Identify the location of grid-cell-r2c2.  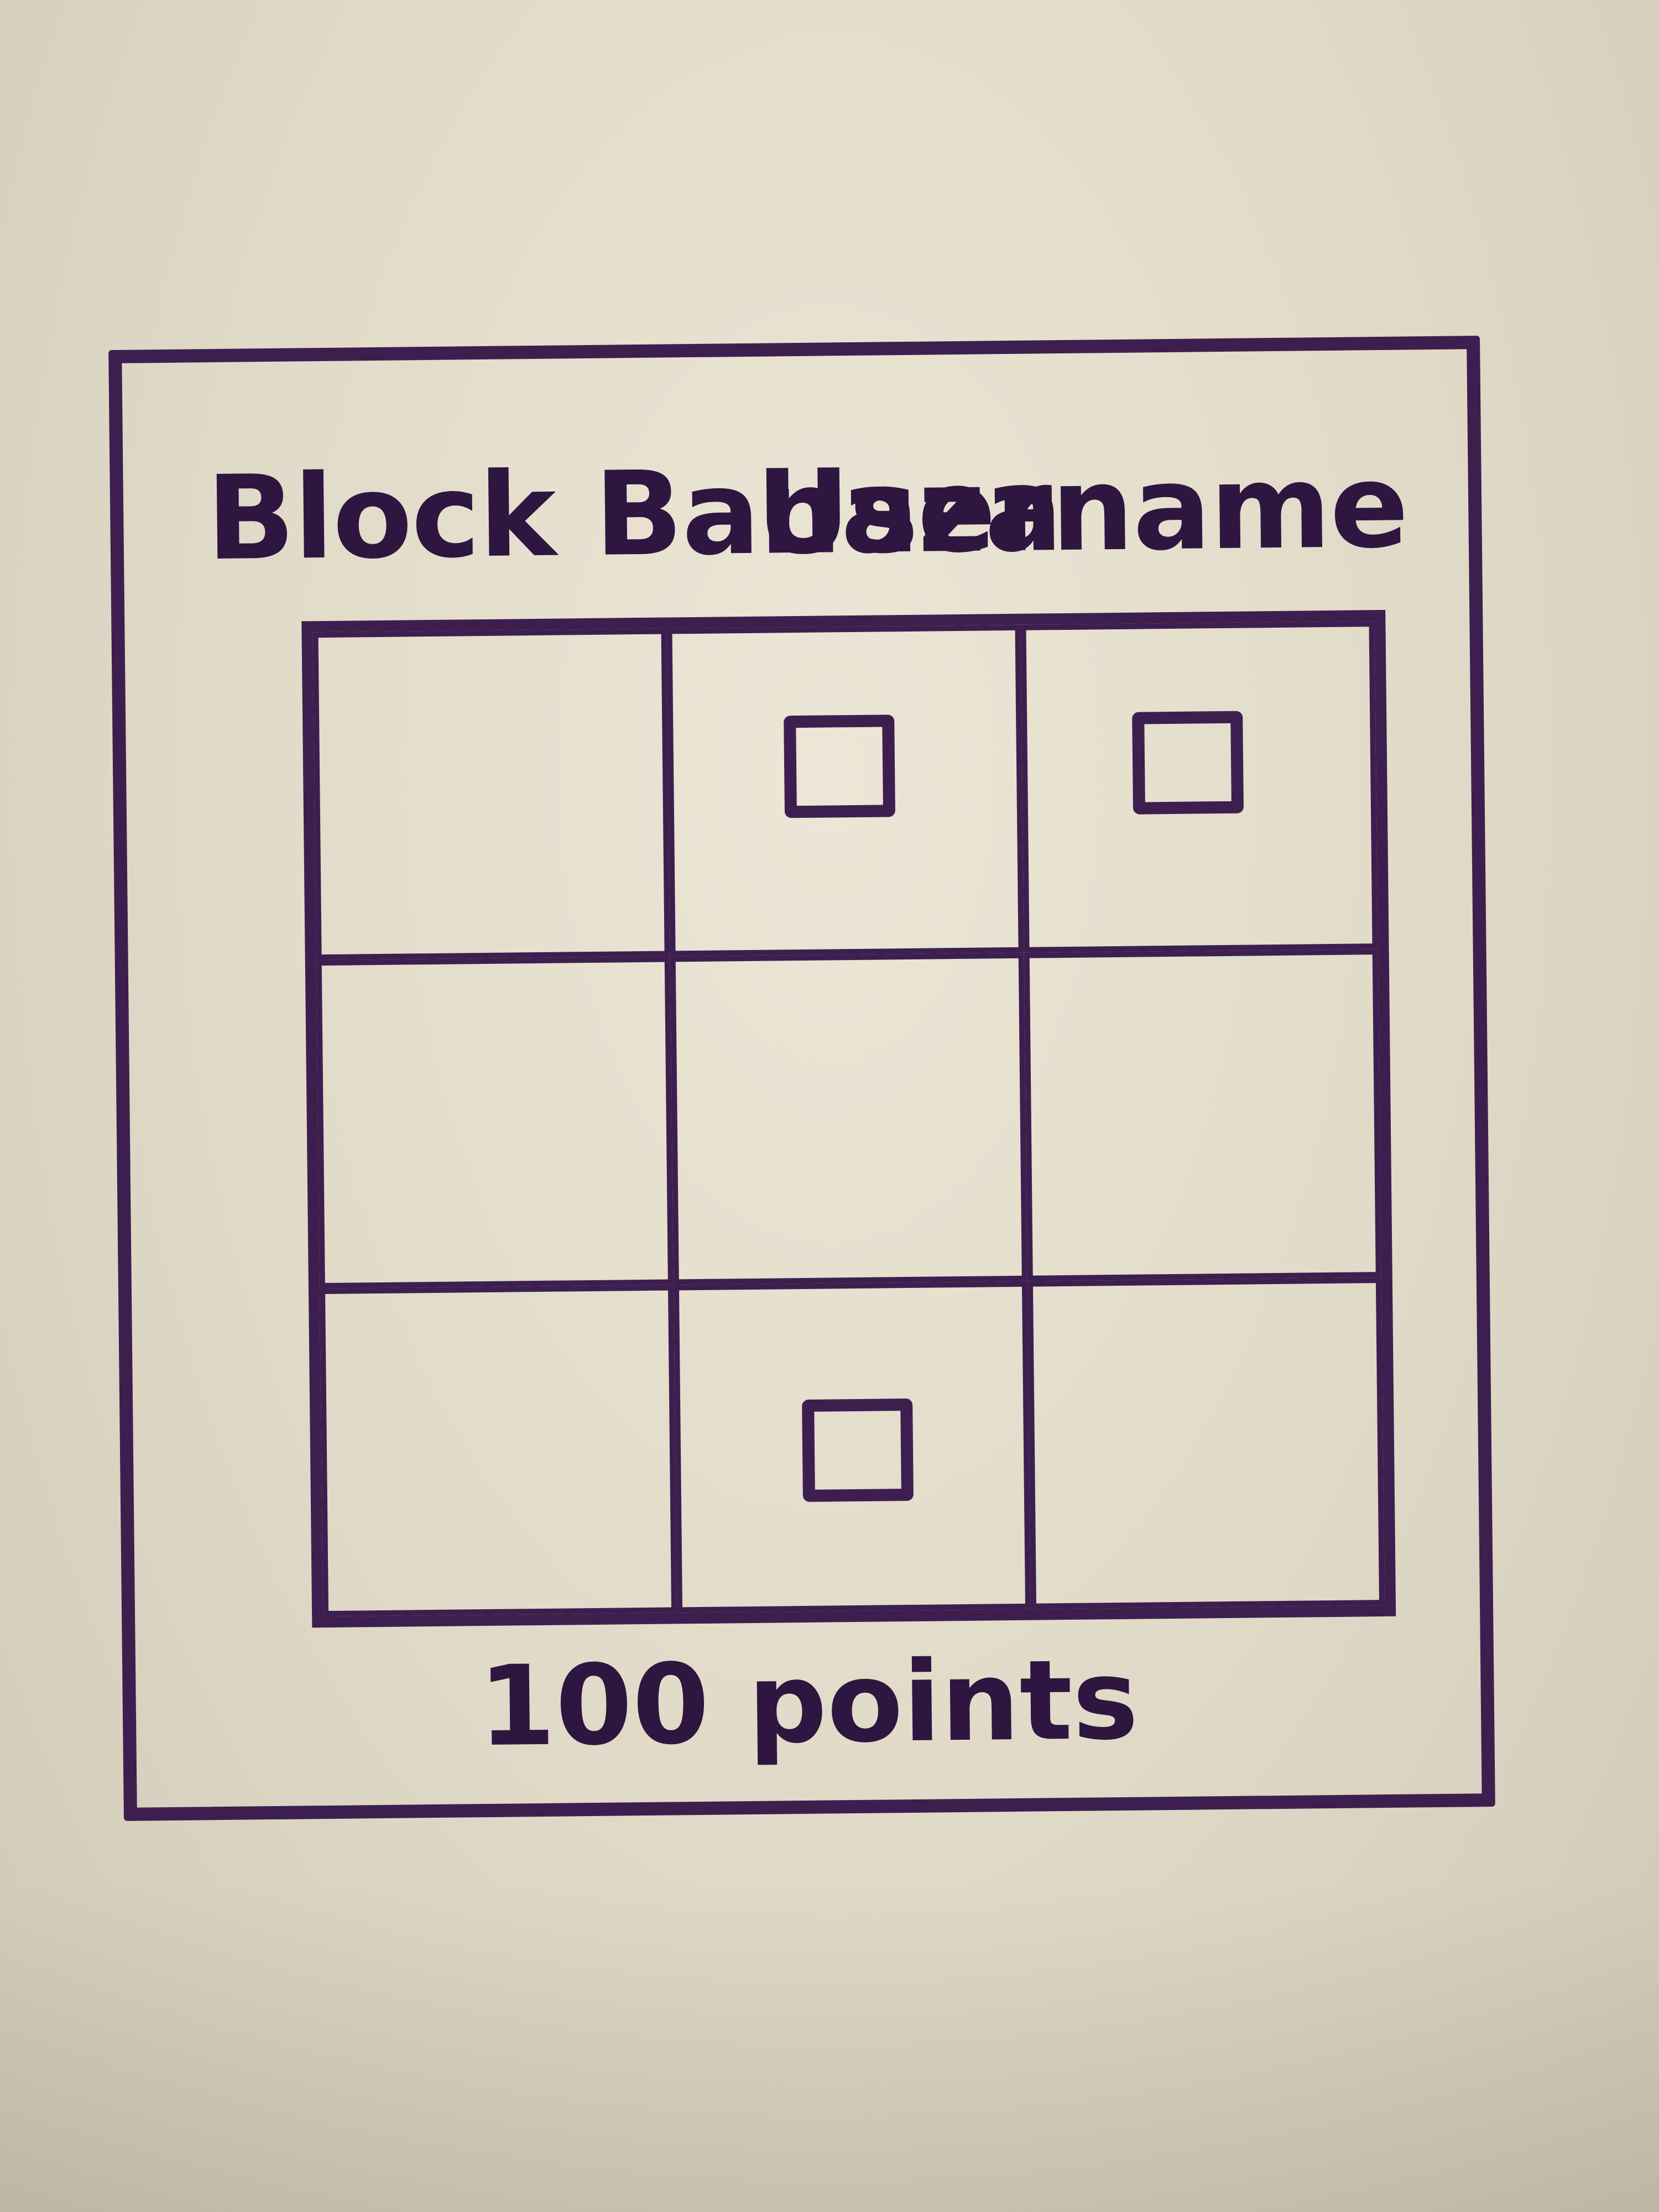
(849, 1119).